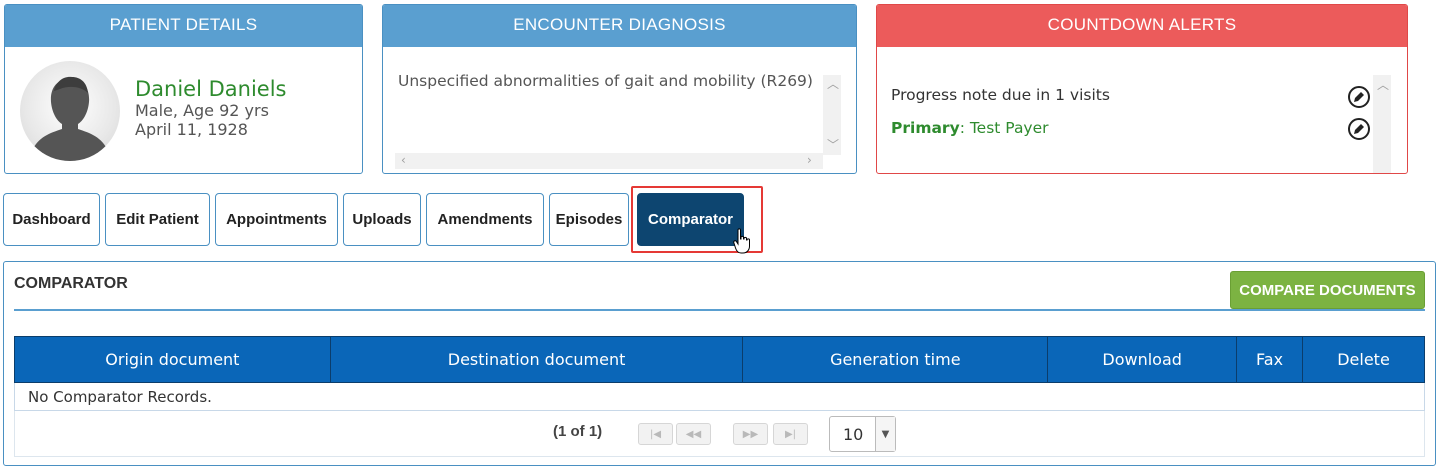 This screenshot has height=469, width=1440. I want to click on encounter-diagnosis-title: ENCOUNTER DIAGNOSIS, so click(619, 26).